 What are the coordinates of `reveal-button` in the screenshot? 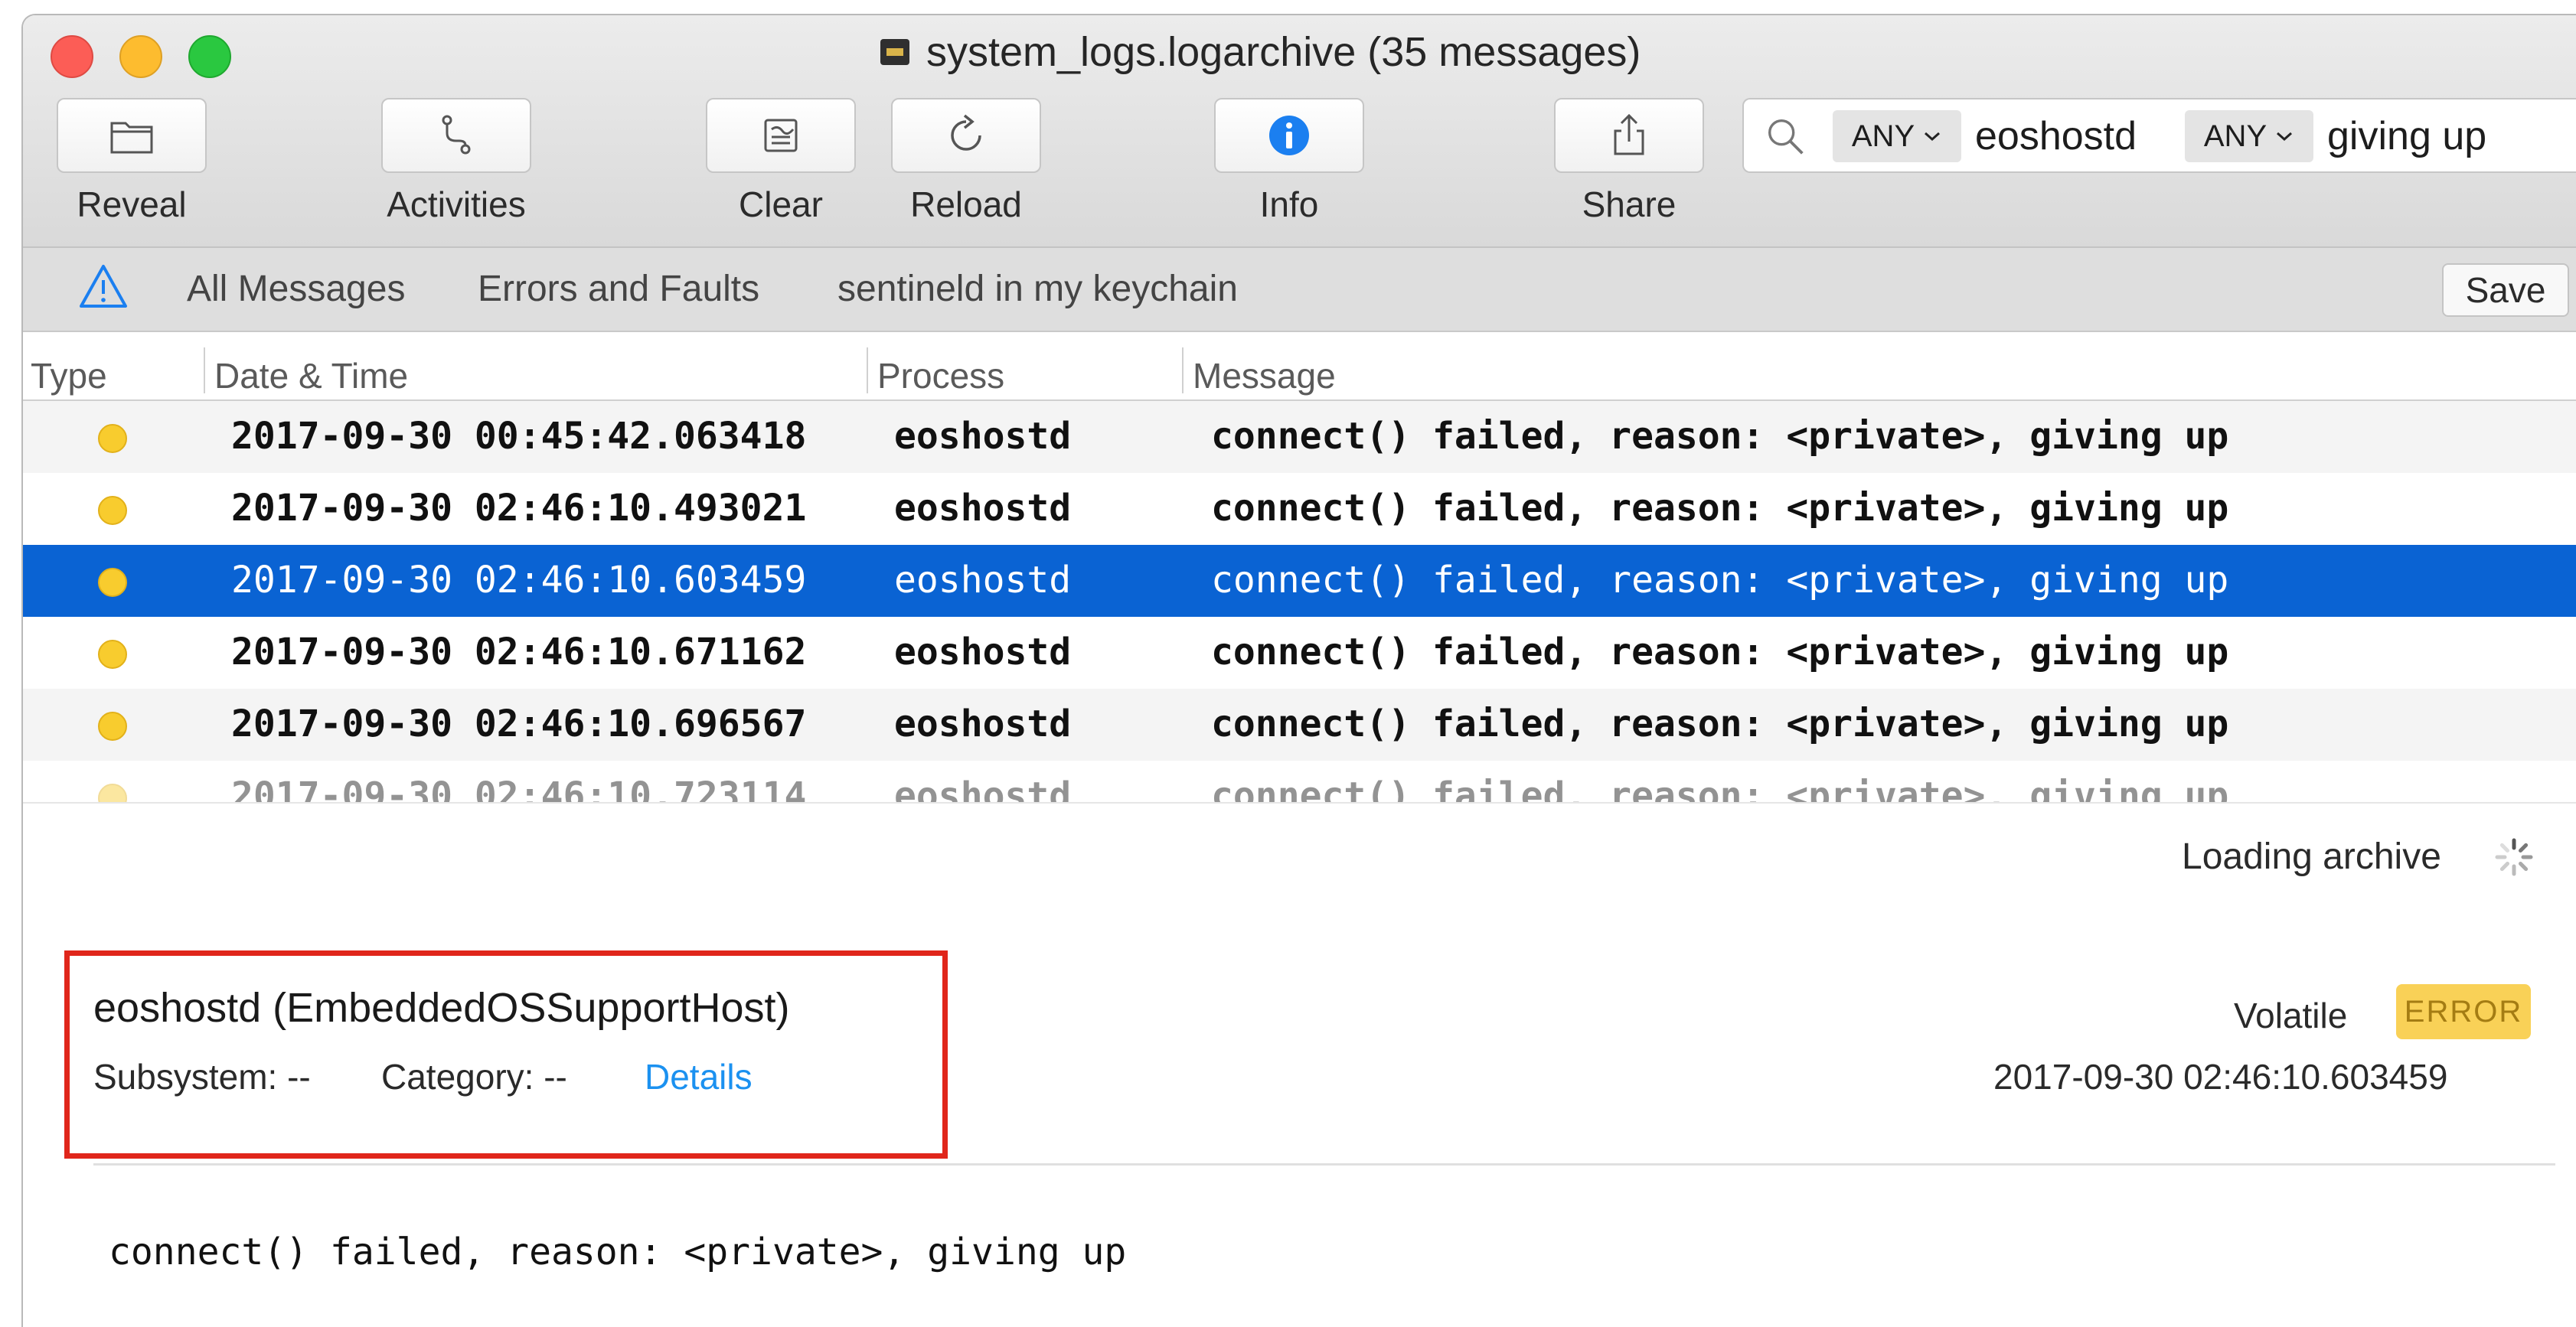 It's located at (132, 135).